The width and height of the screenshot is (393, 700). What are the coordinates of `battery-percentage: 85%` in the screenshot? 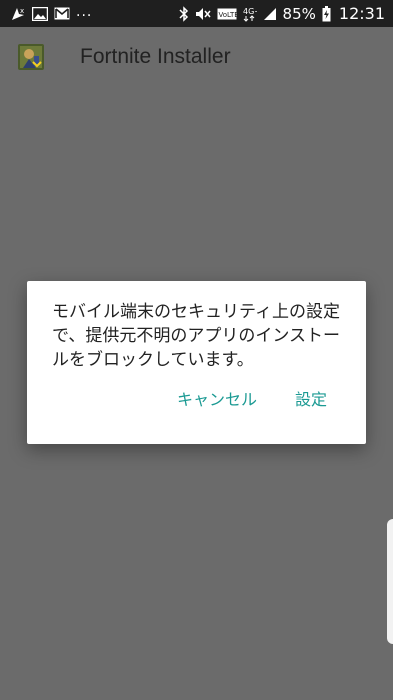 It's located at (299, 13).